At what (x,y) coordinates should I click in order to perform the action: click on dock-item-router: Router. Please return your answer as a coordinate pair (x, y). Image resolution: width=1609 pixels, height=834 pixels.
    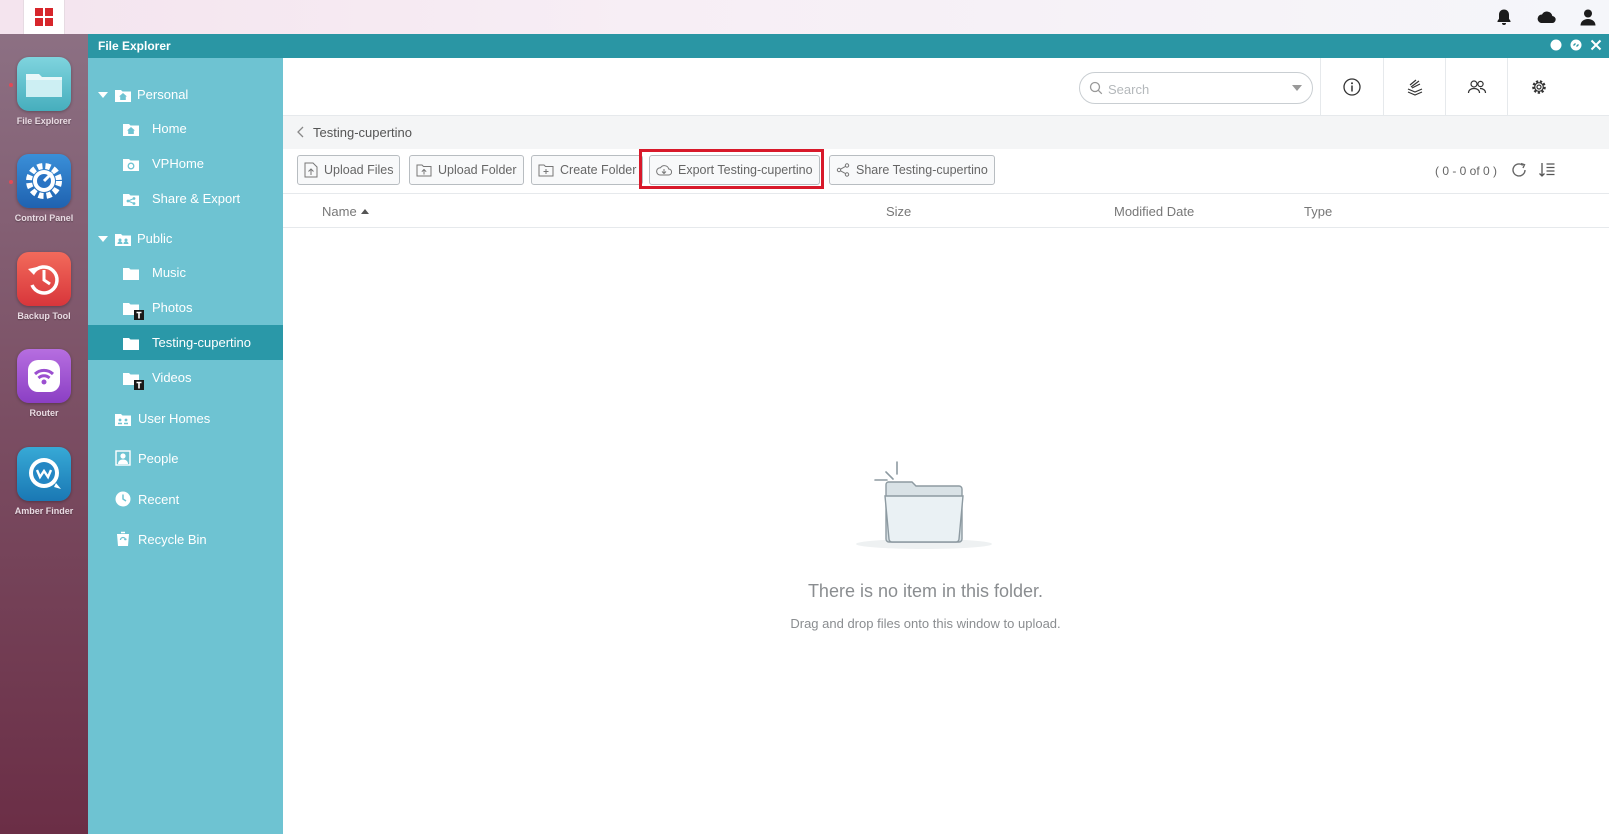
    Looking at the image, I should click on (44, 383).